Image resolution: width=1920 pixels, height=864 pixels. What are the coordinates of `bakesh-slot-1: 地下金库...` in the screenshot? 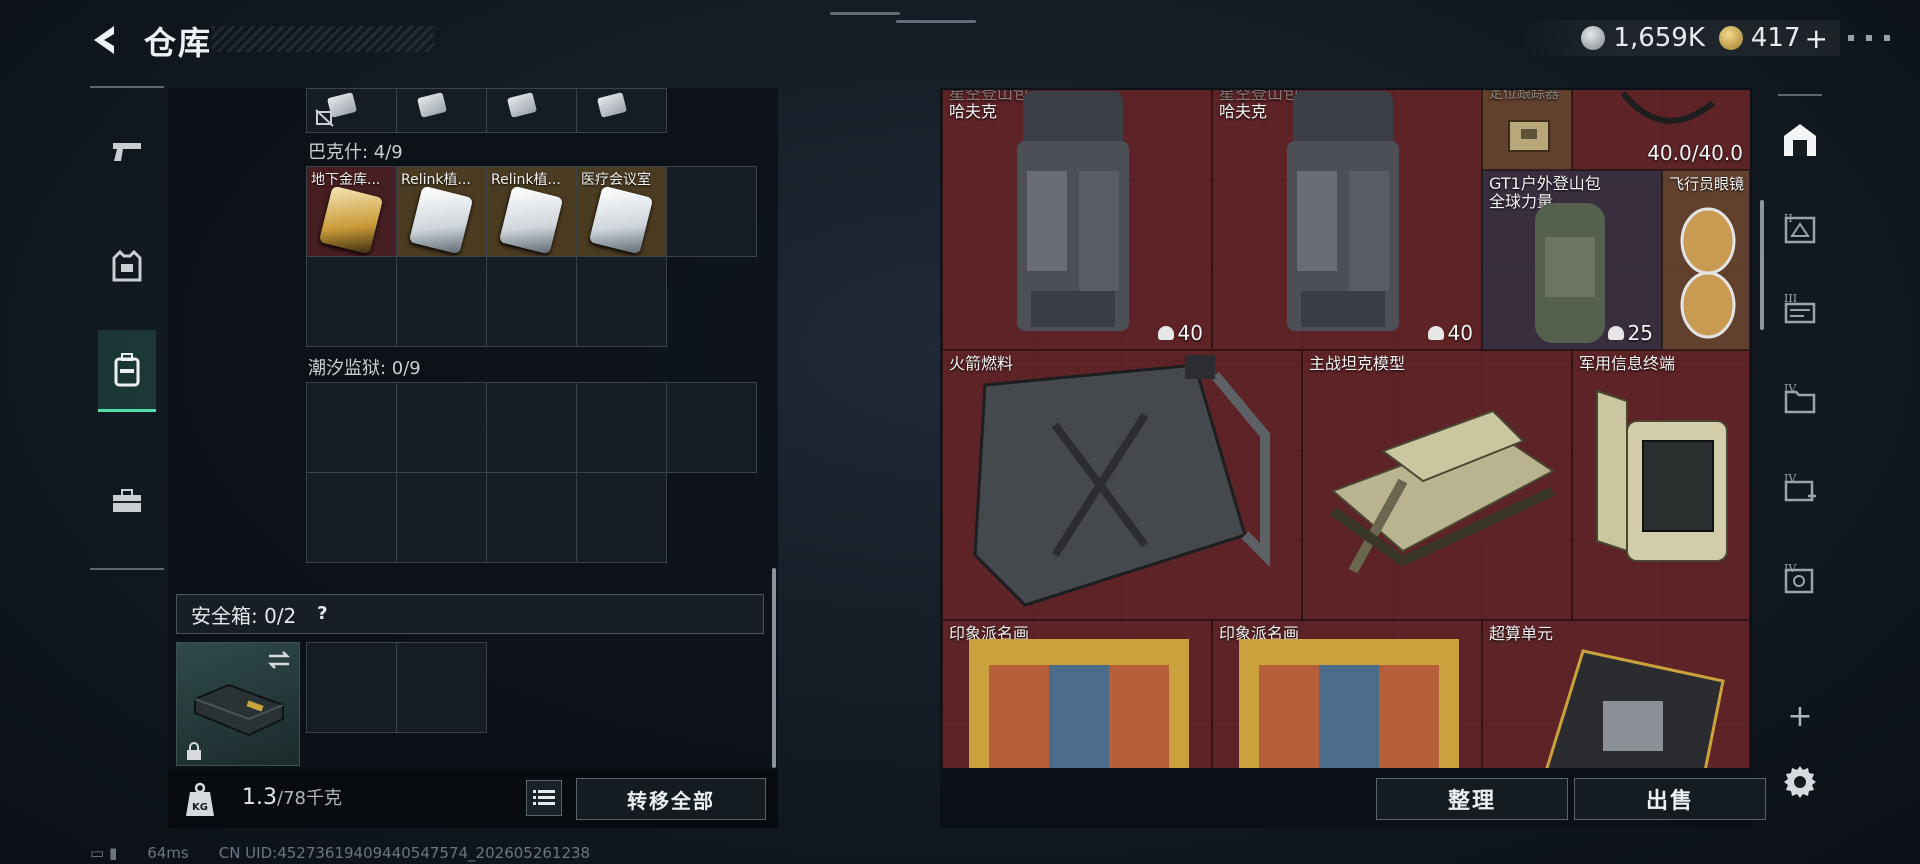 It's located at (352, 212).